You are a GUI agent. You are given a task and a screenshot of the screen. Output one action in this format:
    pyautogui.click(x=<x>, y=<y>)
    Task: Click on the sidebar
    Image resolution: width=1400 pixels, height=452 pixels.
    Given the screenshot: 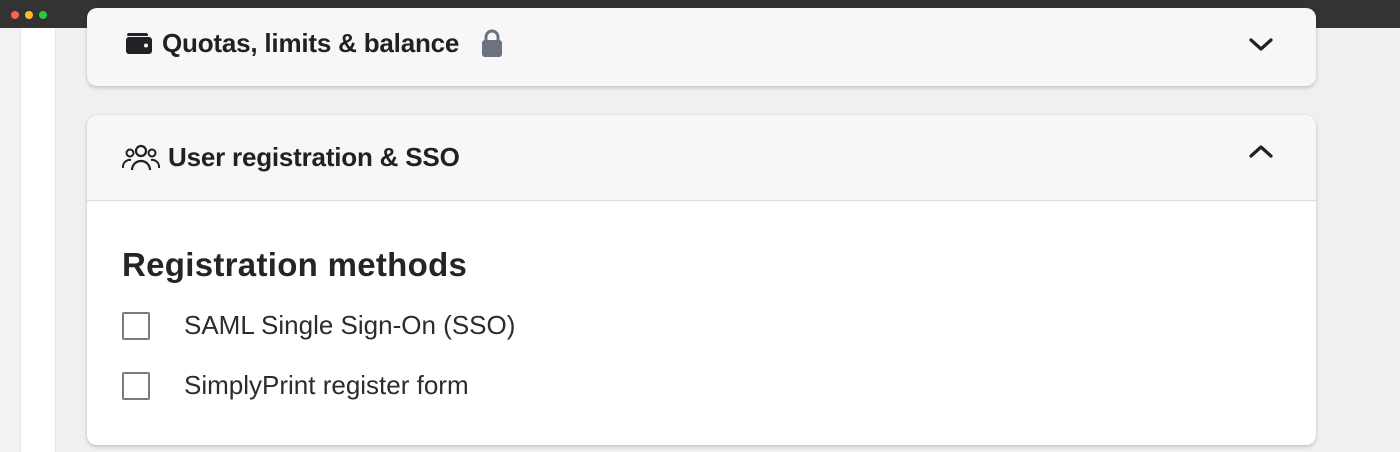 What is the action you would take?
    pyautogui.click(x=38, y=240)
    